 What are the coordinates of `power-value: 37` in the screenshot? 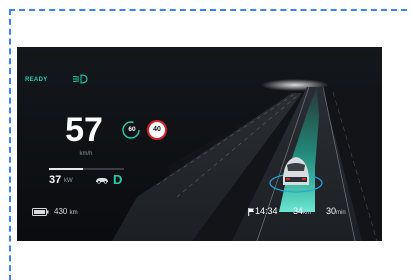 It's located at (55, 180).